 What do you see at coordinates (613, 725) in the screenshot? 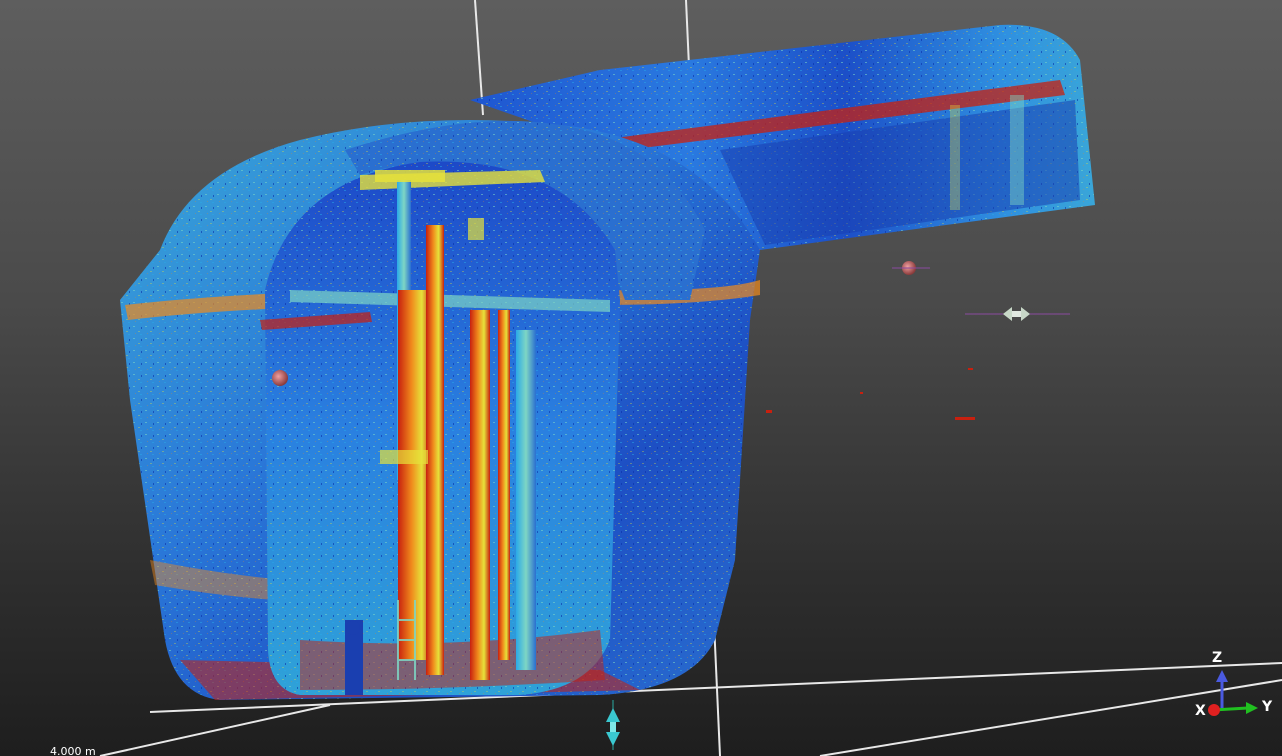
I see `vertical-manipulator-icon` at bounding box center [613, 725].